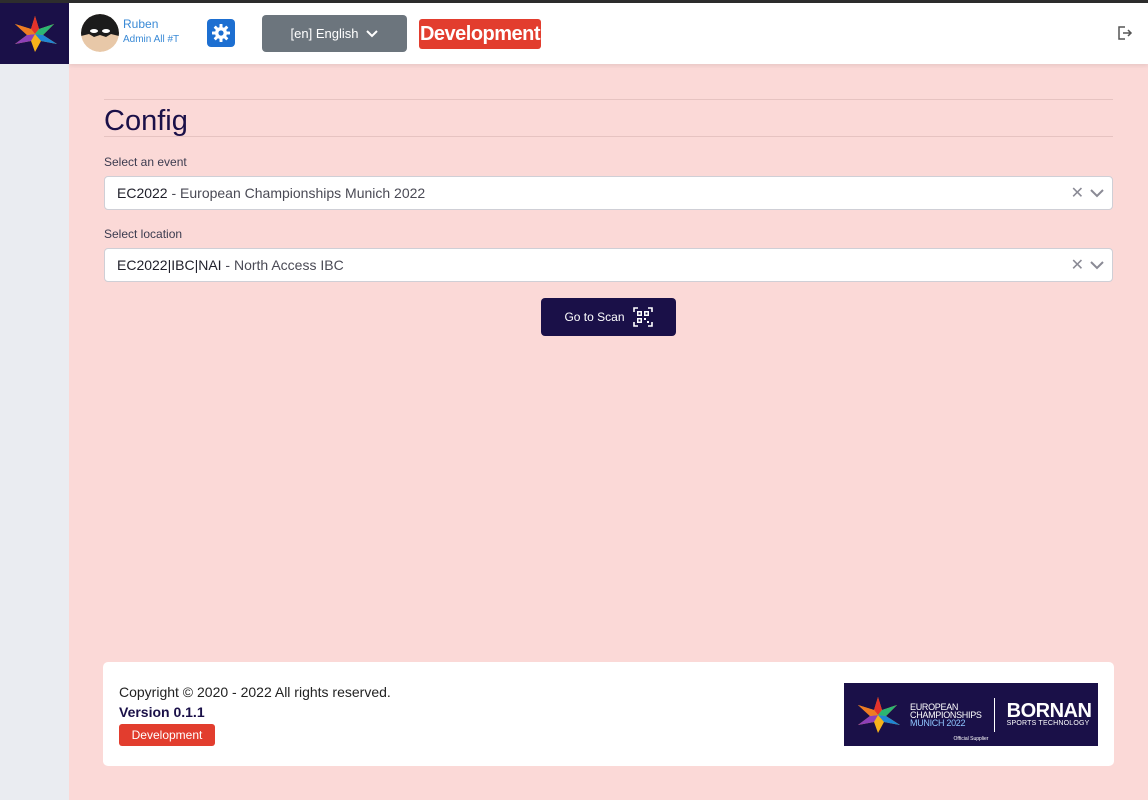 This screenshot has height=800, width=1148. What do you see at coordinates (994, 714) in the screenshot?
I see `sponsor-divider` at bounding box center [994, 714].